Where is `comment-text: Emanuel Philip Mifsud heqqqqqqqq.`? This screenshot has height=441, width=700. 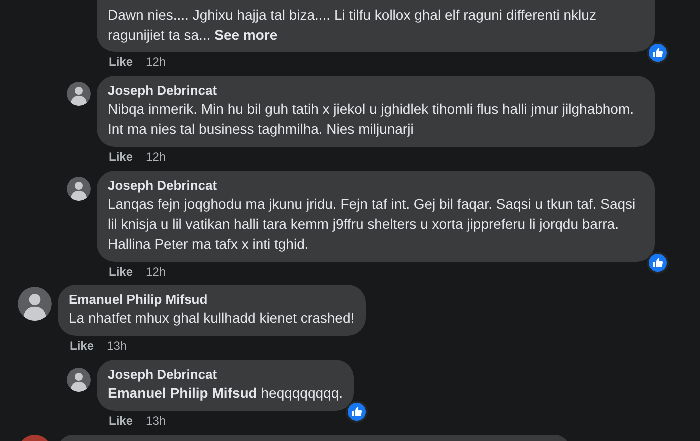 comment-text: Emanuel Philip Mifsud heqqqqqqqq. is located at coordinates (225, 393).